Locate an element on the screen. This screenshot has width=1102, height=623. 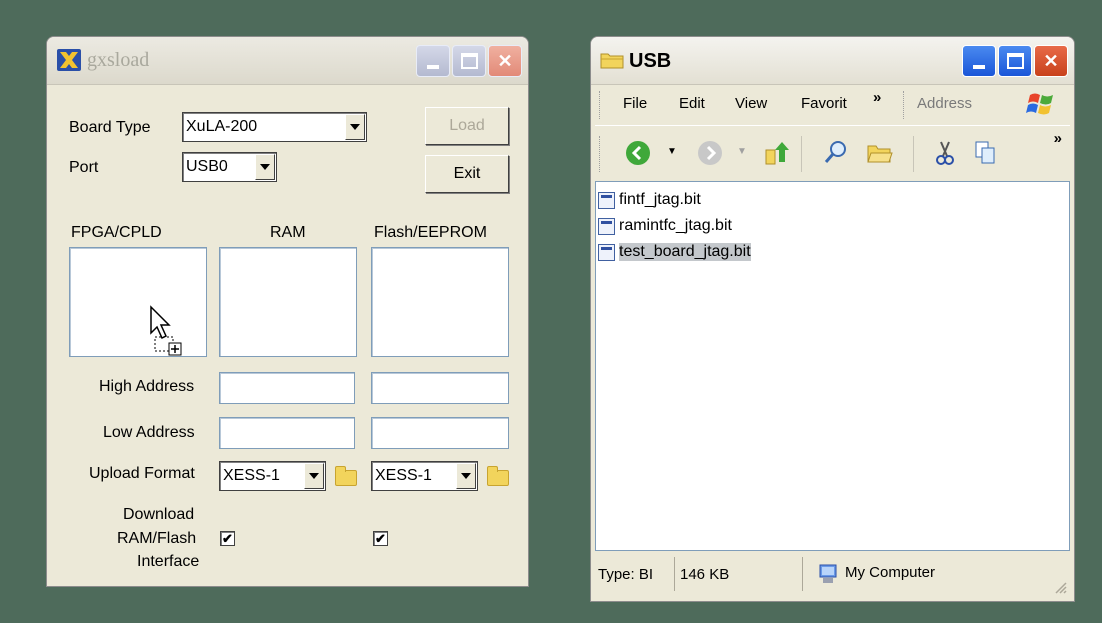
menu-edit: Edit is located at coordinates (692, 103).